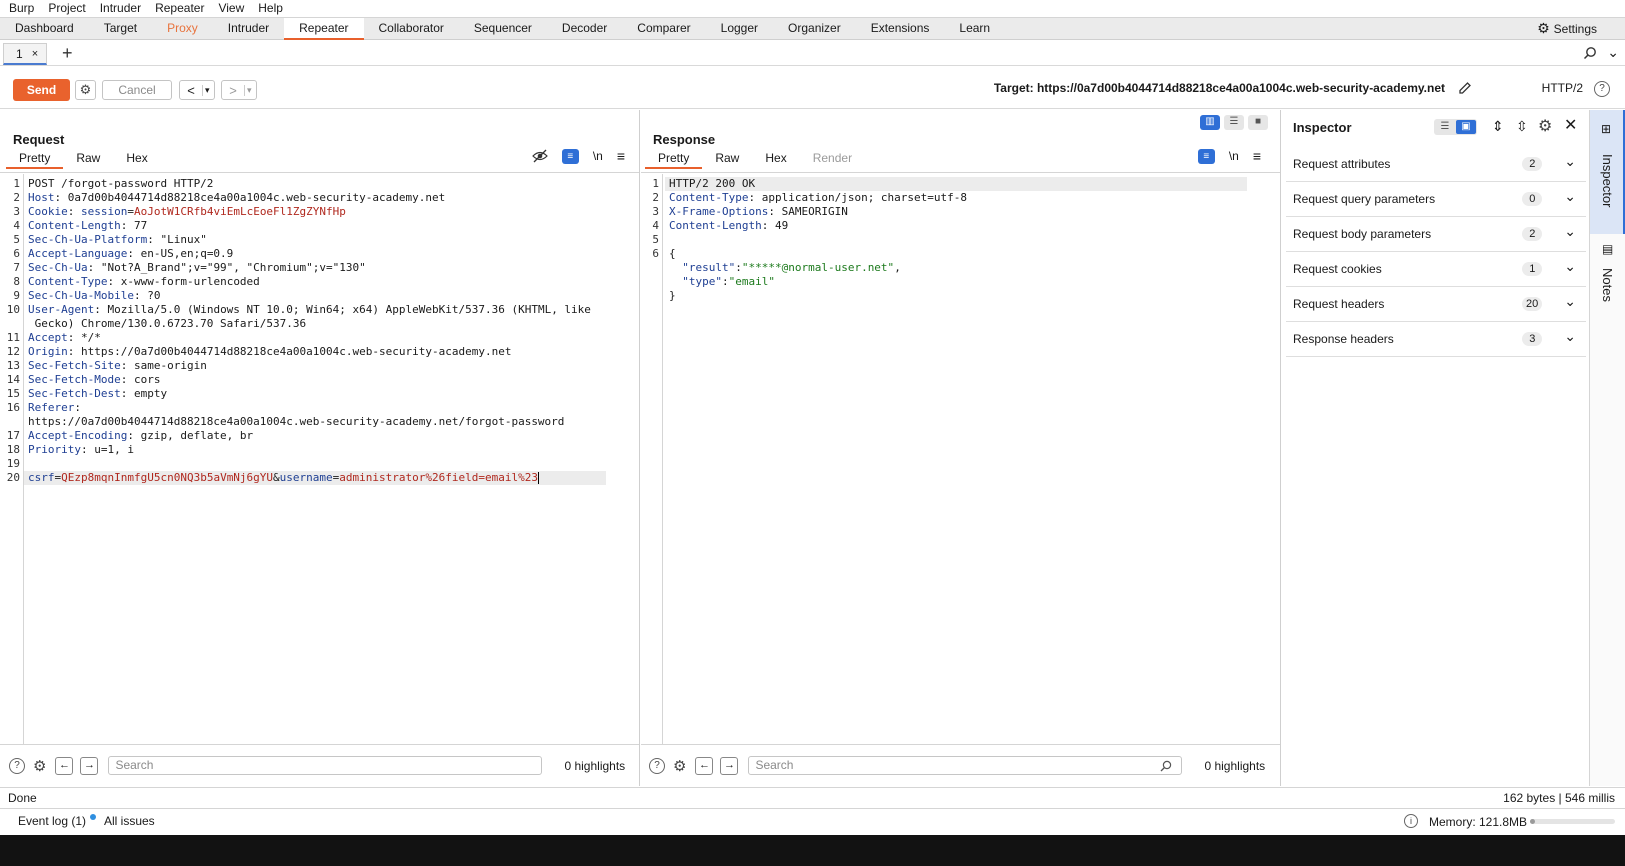 The height and width of the screenshot is (866, 1625). I want to click on tab-comparer: Comparer, so click(663, 29).